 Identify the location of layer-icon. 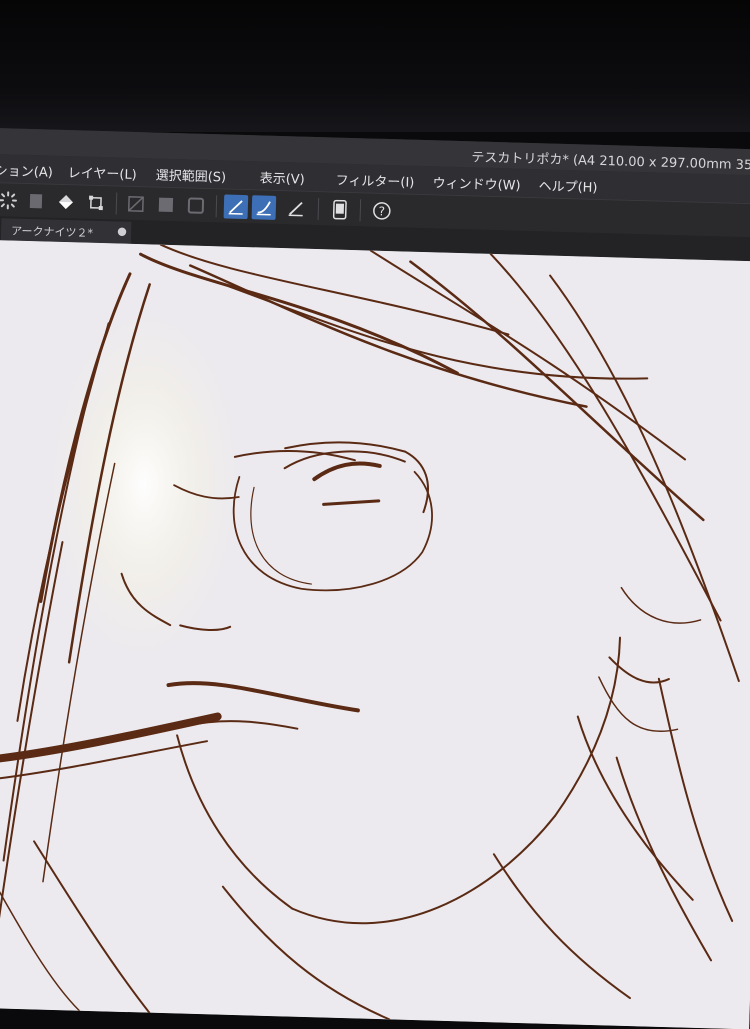
(36, 201).